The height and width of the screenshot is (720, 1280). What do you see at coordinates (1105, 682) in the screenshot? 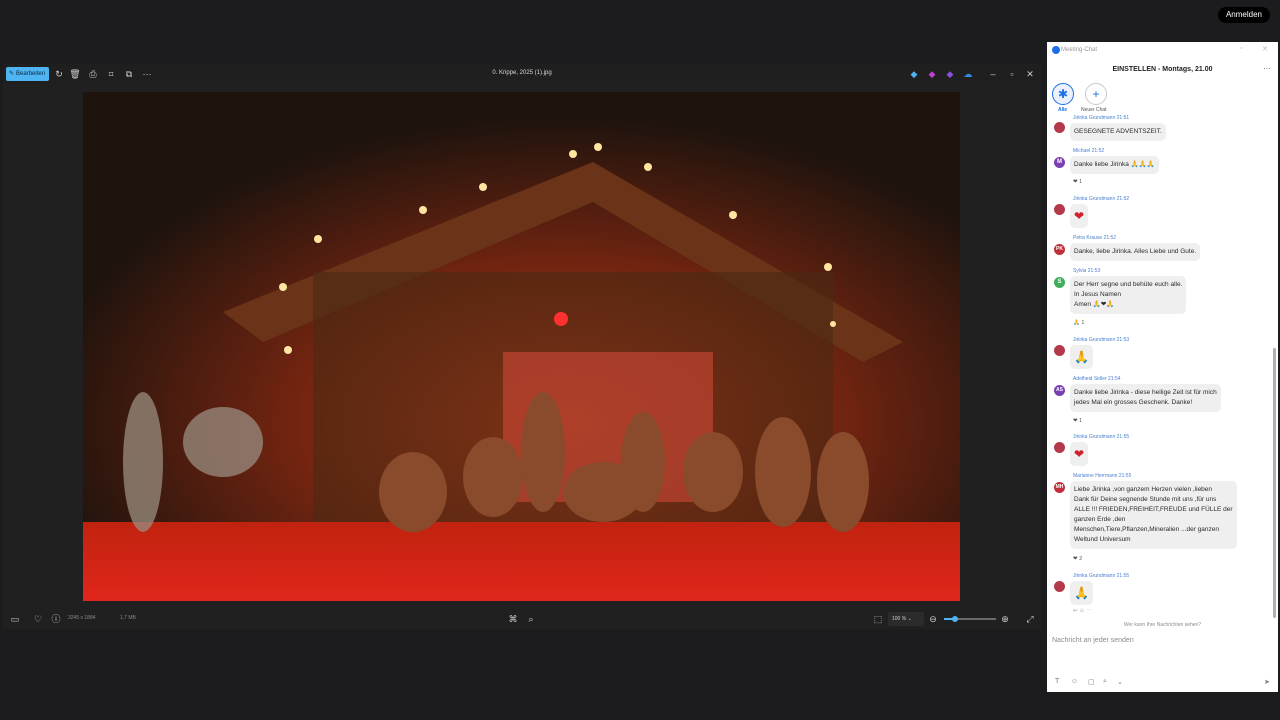
I see `screenshot-icon: ⌕` at bounding box center [1105, 682].